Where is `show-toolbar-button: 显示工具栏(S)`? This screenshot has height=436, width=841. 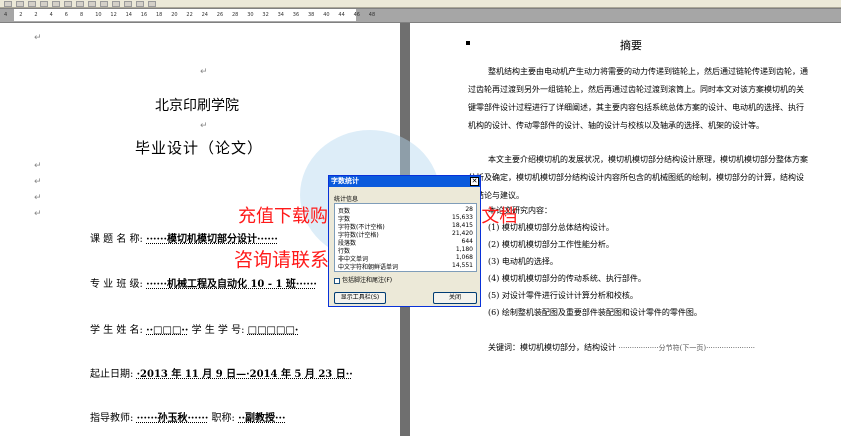 show-toolbar-button: 显示工具栏(S) is located at coordinates (360, 298).